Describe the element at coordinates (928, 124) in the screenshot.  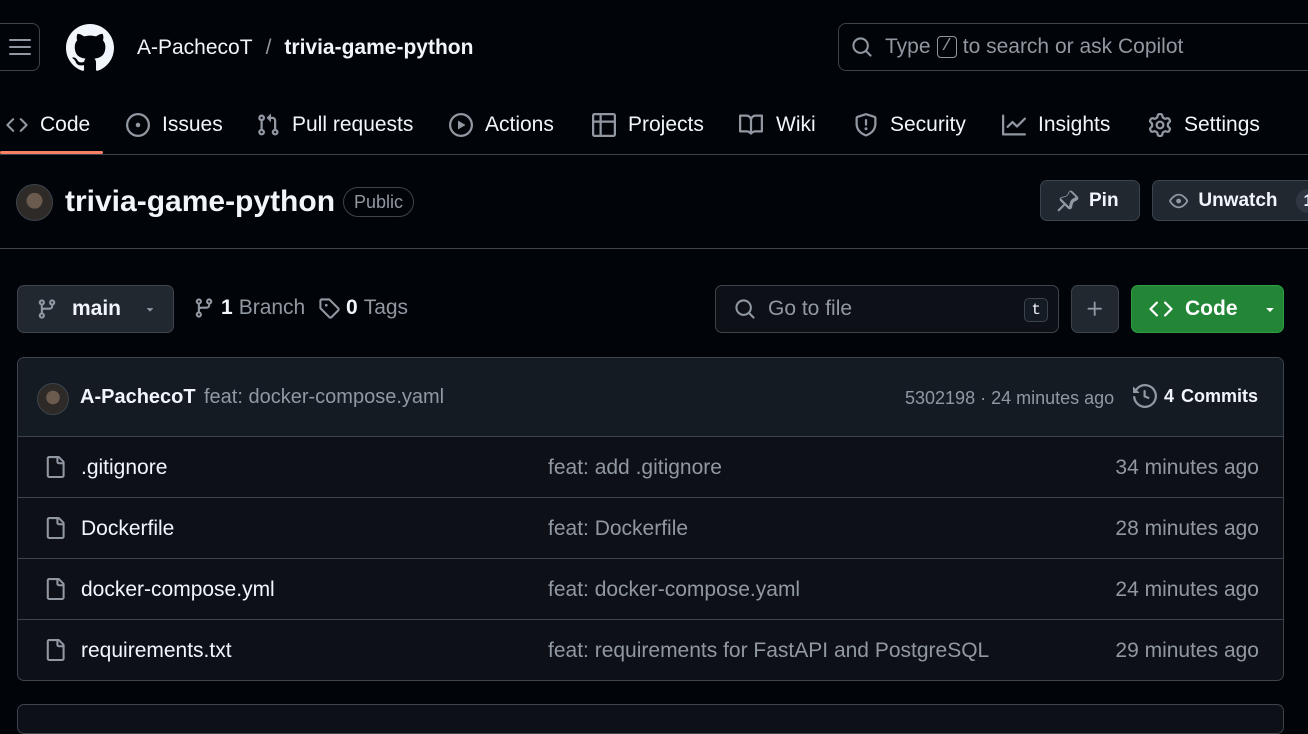
I see `tab-security-label: Security` at that location.